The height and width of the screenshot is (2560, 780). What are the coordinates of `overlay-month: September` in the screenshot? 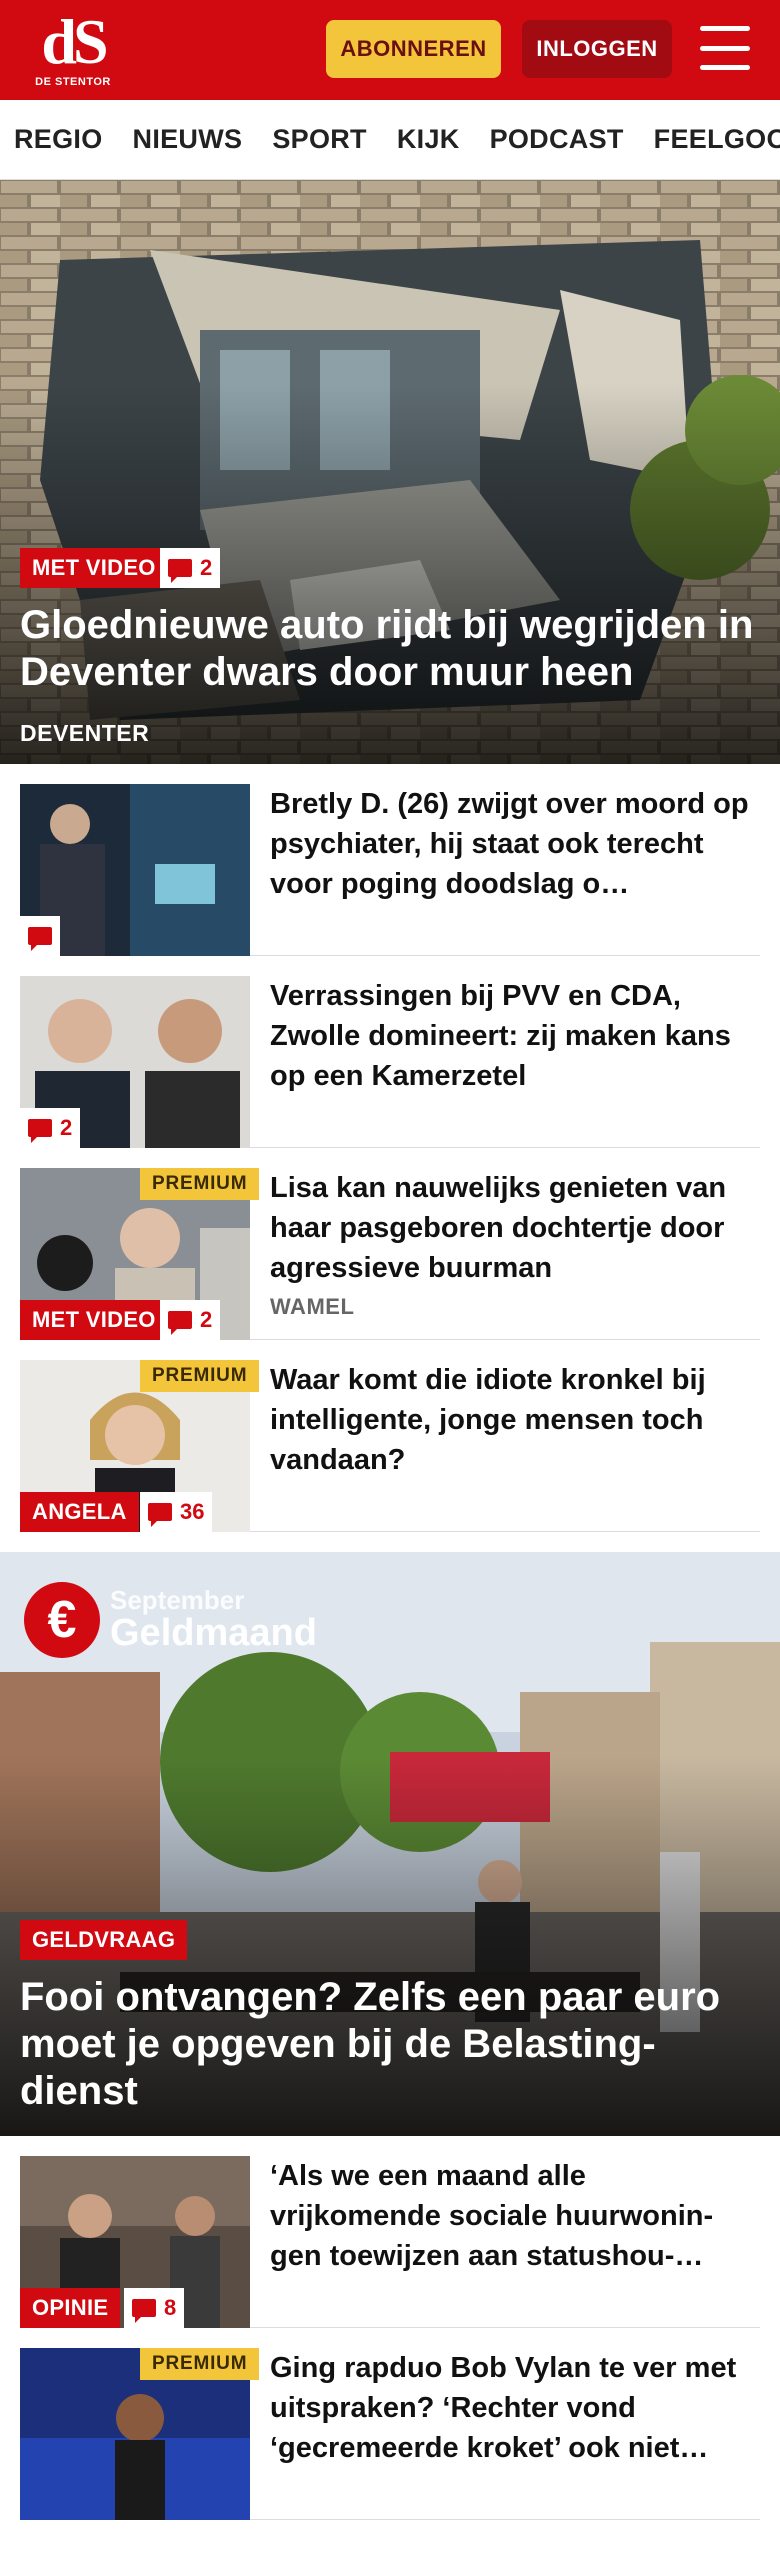 It's located at (177, 1600).